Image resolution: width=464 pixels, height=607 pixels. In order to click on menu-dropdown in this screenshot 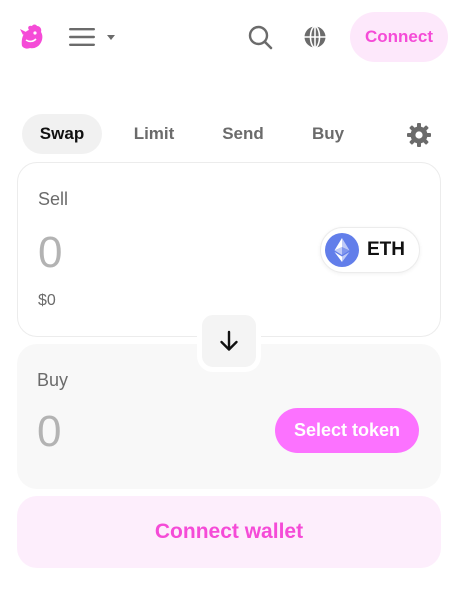, I will do `click(93, 37)`.